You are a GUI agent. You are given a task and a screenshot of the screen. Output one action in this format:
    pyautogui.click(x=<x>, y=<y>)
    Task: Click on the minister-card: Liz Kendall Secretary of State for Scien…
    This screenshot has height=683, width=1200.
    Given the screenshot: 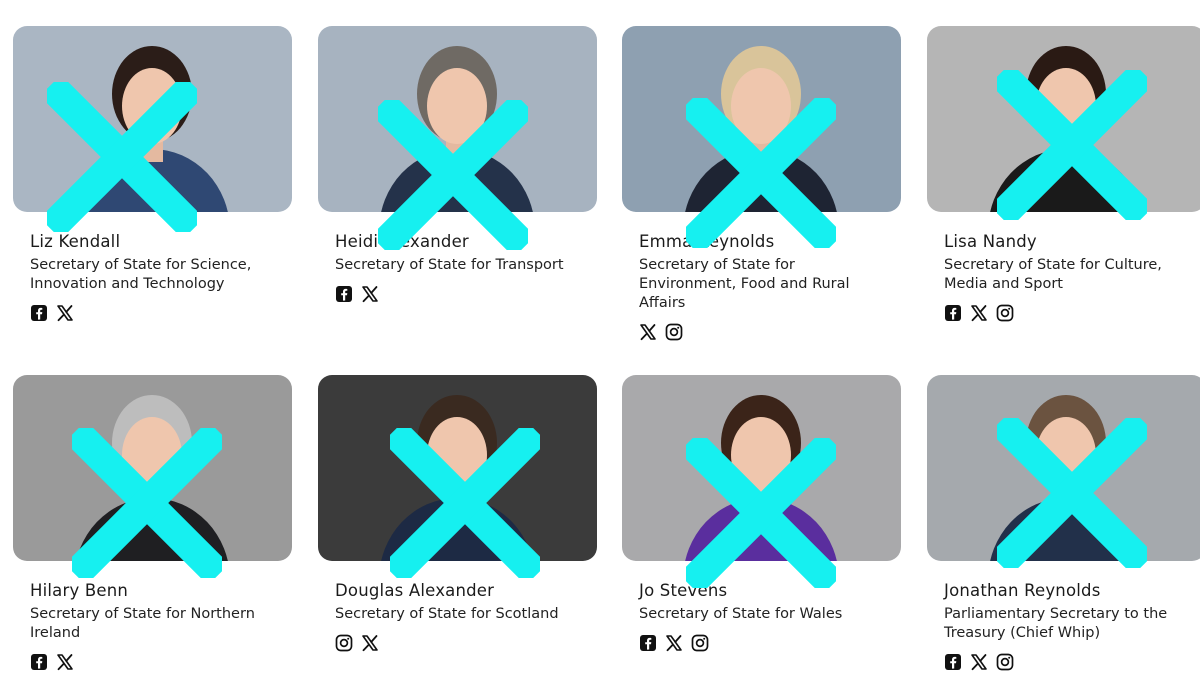 What is the action you would take?
    pyautogui.click(x=152, y=174)
    